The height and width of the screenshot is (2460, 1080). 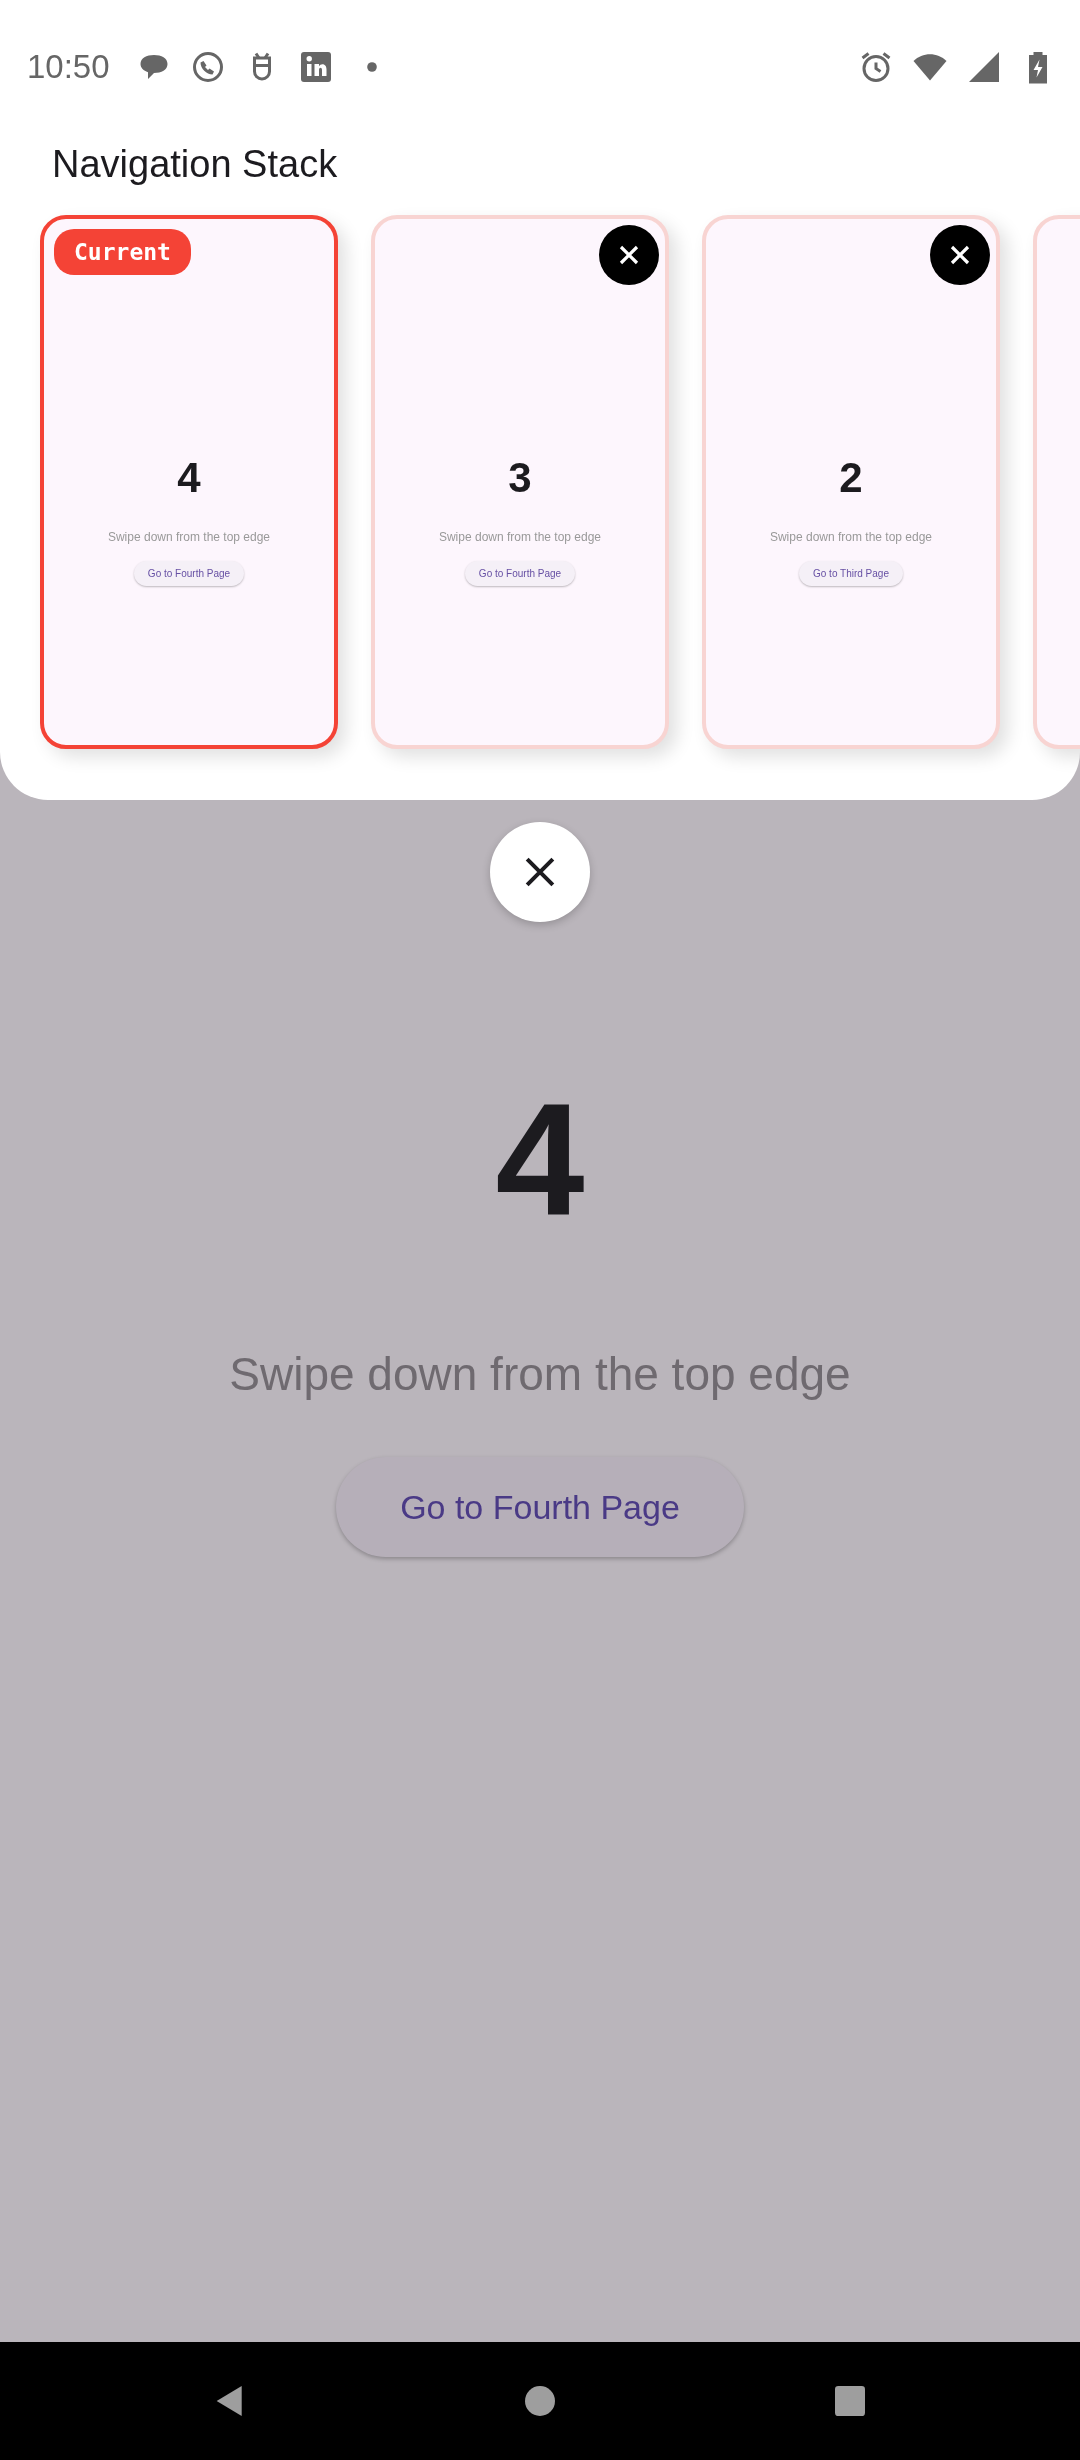 I want to click on navigate-button: Go to Third Page, so click(x=851, y=573).